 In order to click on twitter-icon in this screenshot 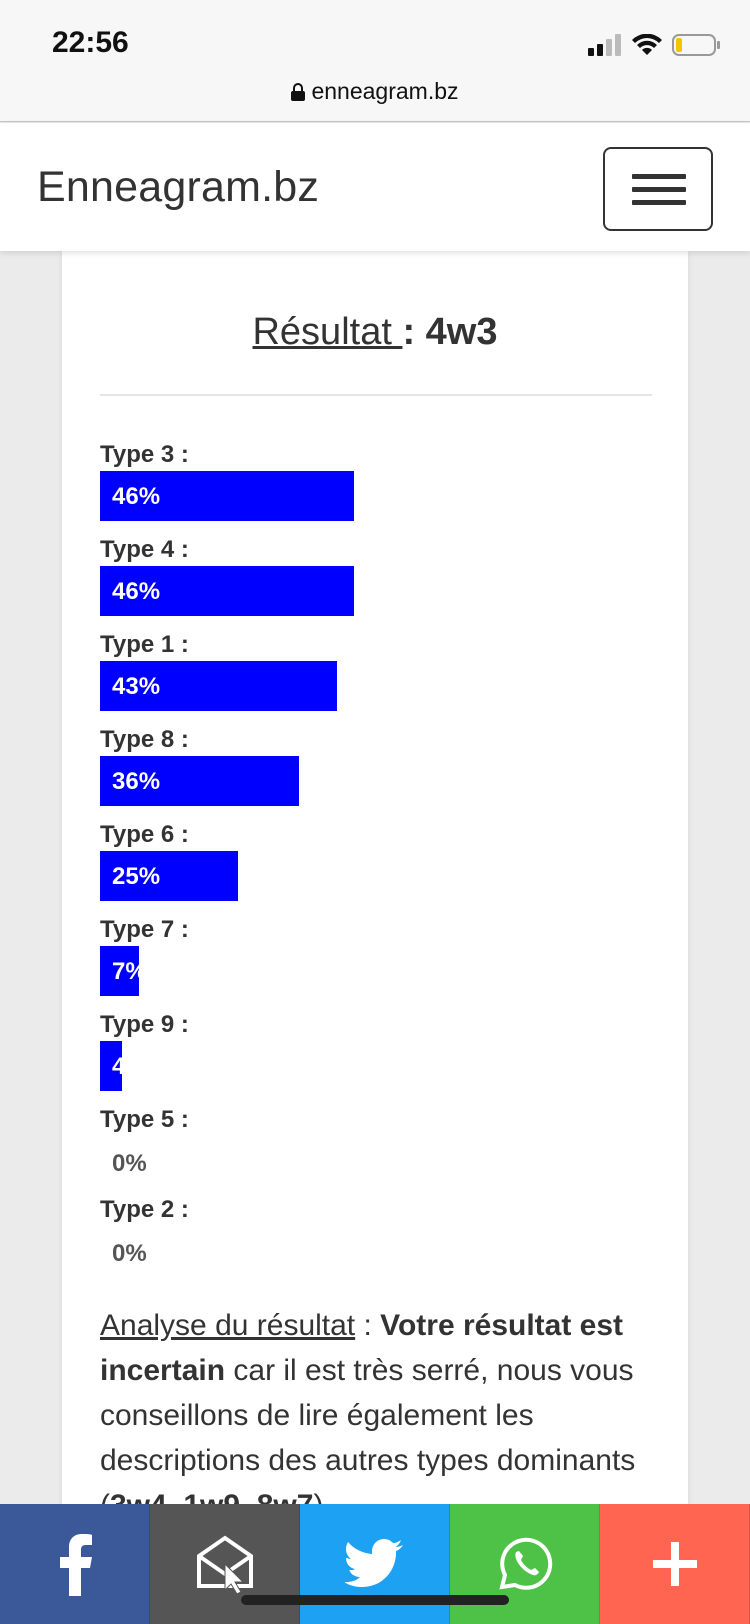, I will do `click(373, 1563)`.